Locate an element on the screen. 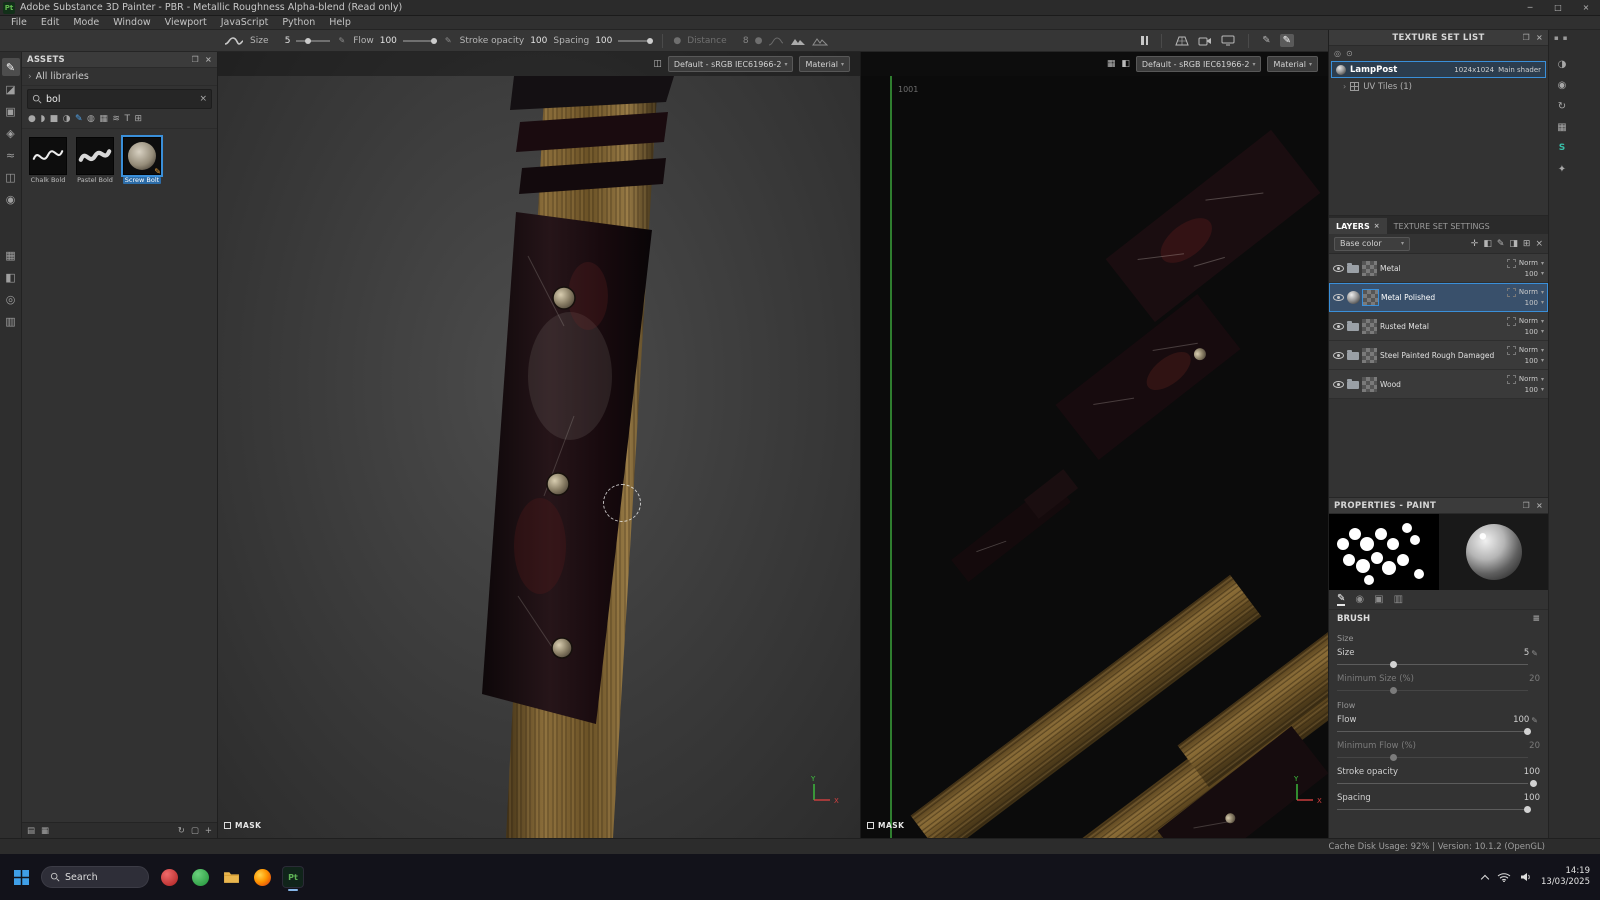 This screenshot has width=1600, height=900. text-filter-icon: T is located at coordinates (127, 119).